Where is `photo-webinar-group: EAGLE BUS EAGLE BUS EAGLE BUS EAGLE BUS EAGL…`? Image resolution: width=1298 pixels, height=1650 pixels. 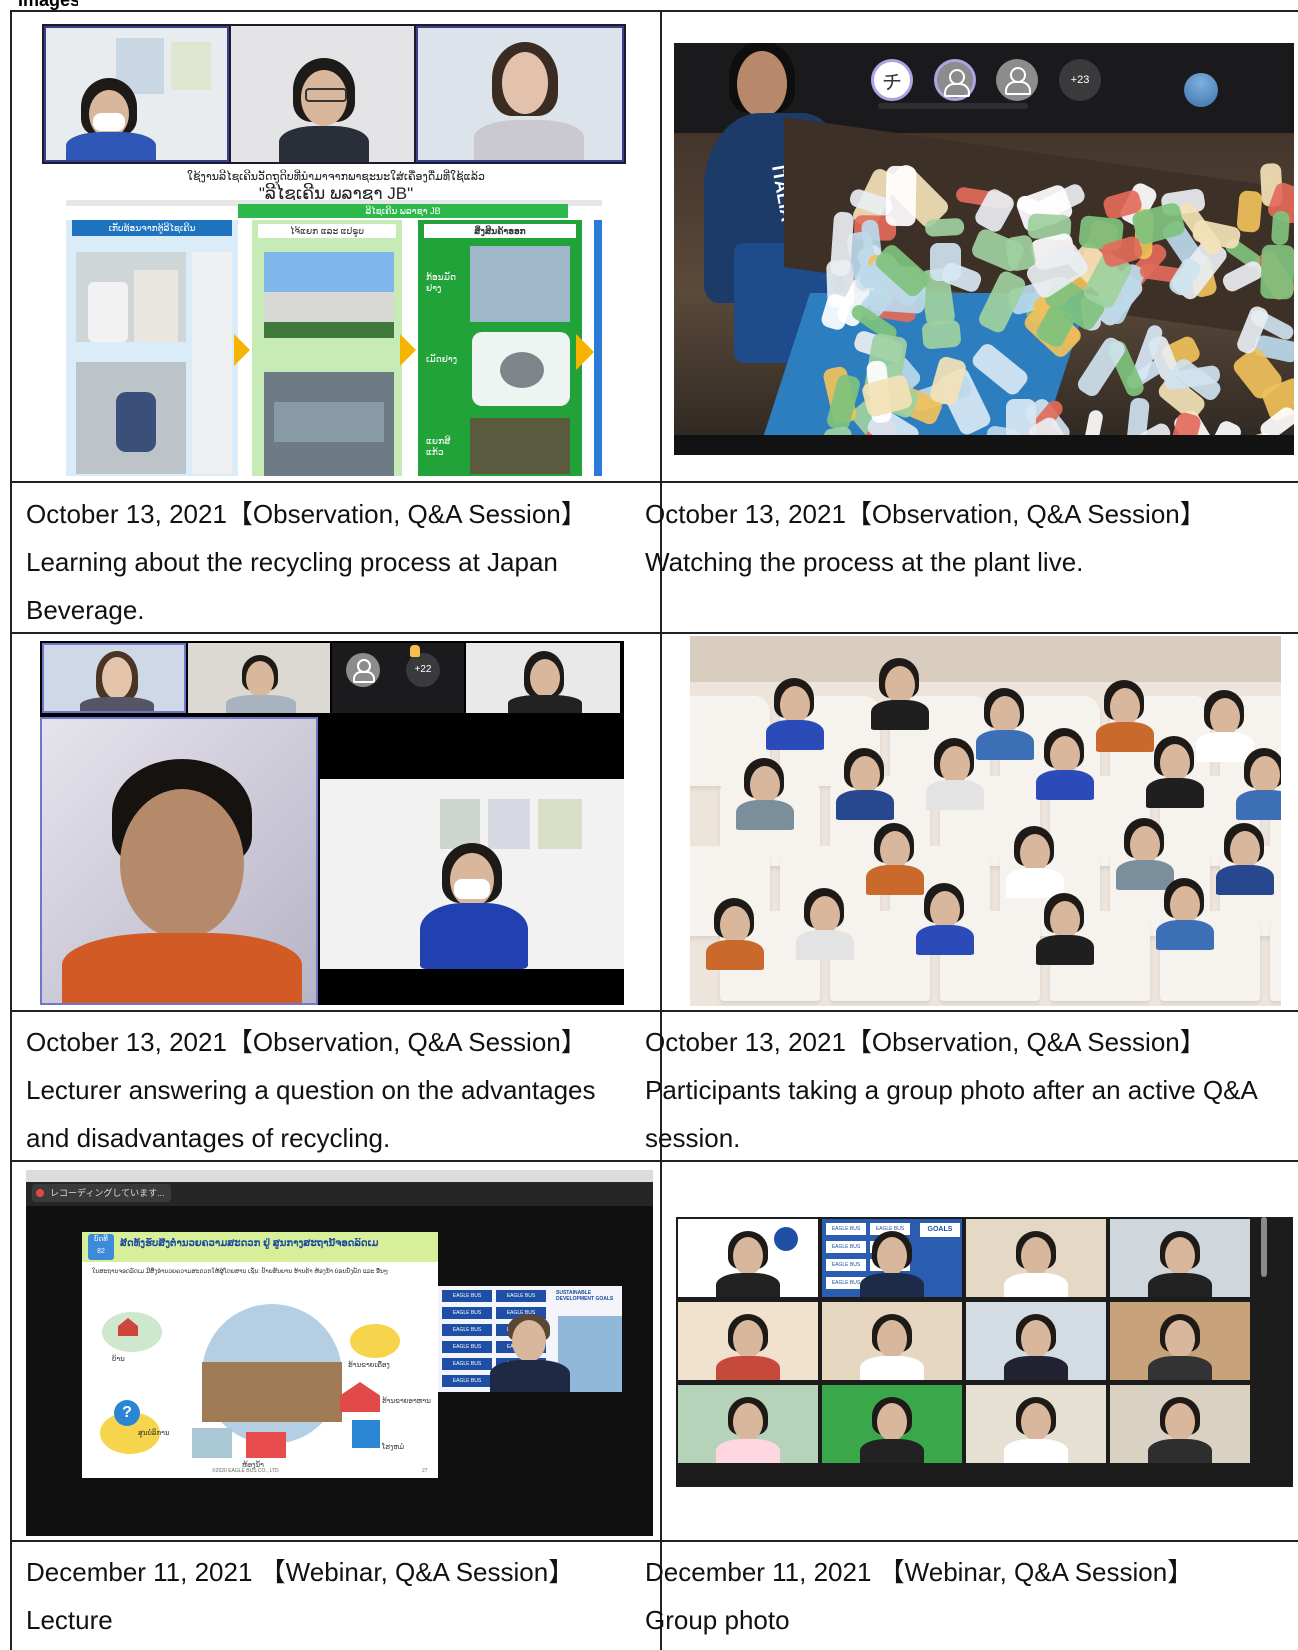 photo-webinar-group: EAGLE BUS EAGLE BUS EAGLE BUS EAGLE BUS EAGL… is located at coordinates (984, 1352).